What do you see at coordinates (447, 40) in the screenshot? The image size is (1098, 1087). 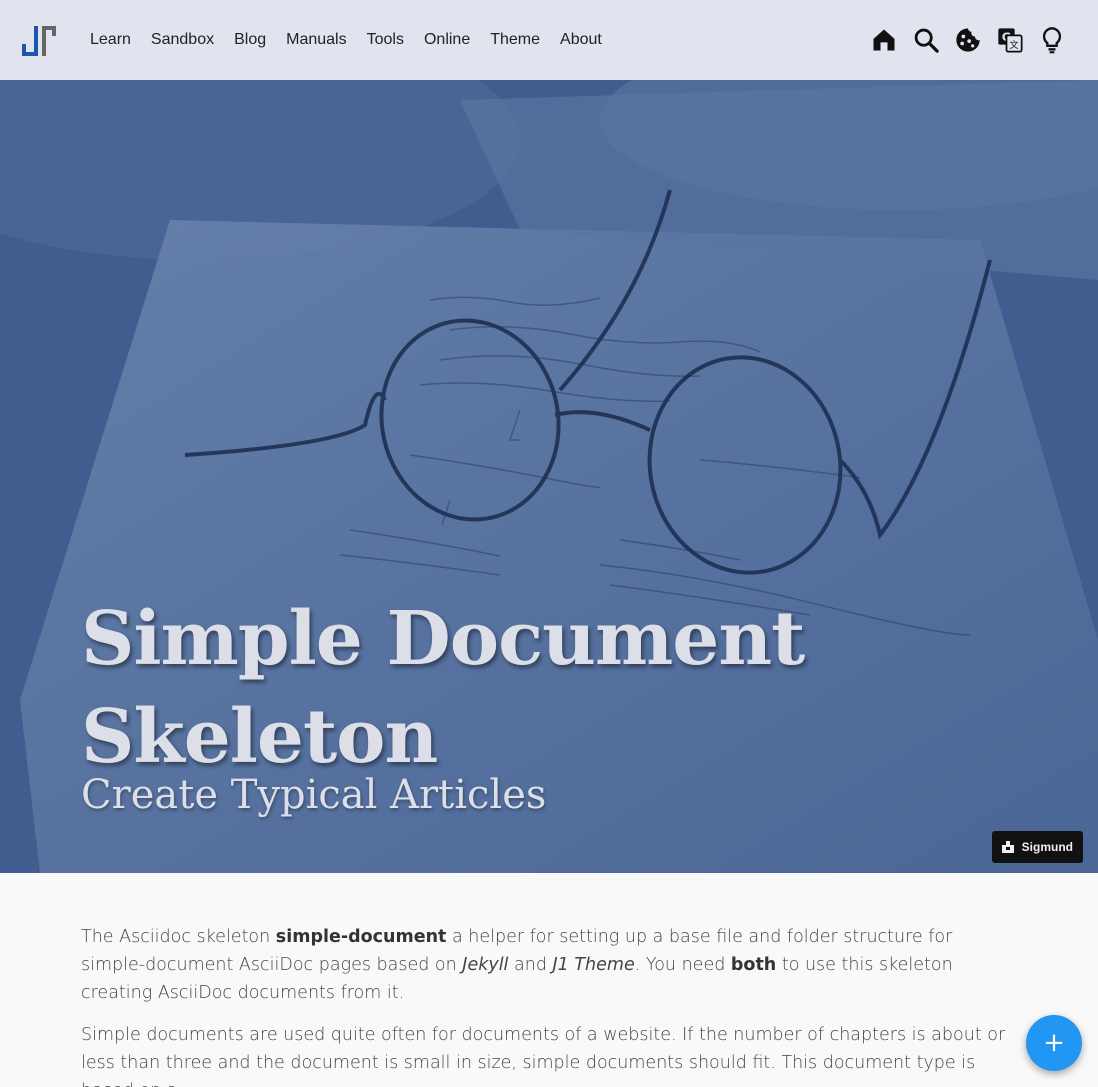 I see `nav-link-online: Online` at bounding box center [447, 40].